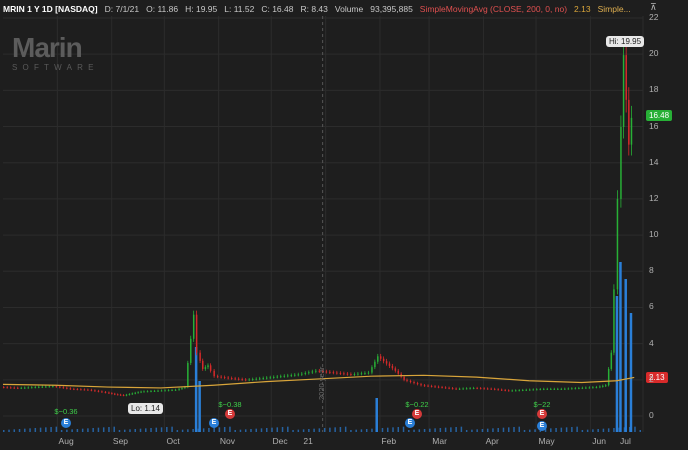  Describe the element at coordinates (201, 8) in the screenshot. I see `high-readout: H: 19.95` at that location.